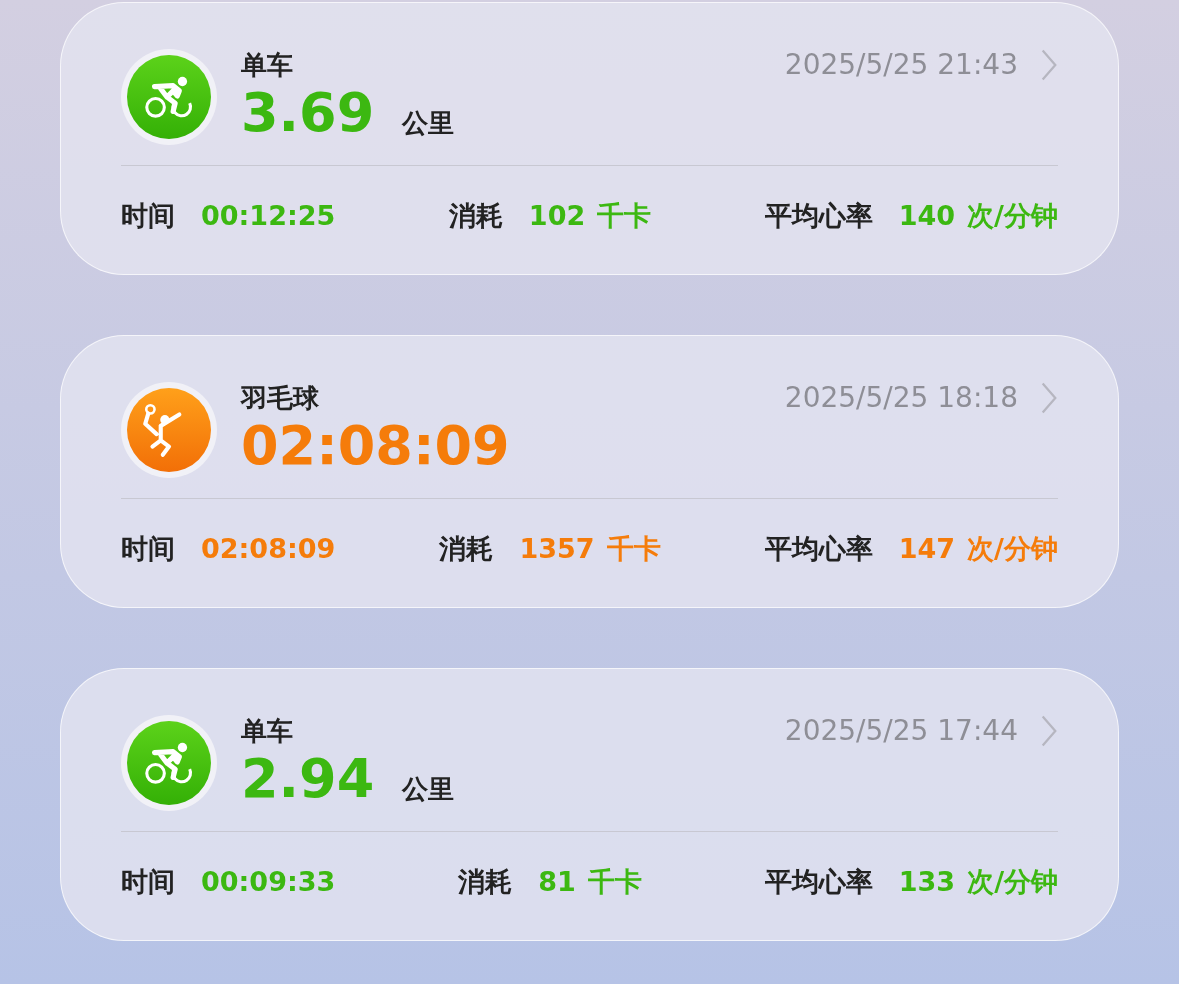 This screenshot has height=984, width=1179. Describe the element at coordinates (557, 215) in the screenshot. I see `stat-value: 102` at that location.